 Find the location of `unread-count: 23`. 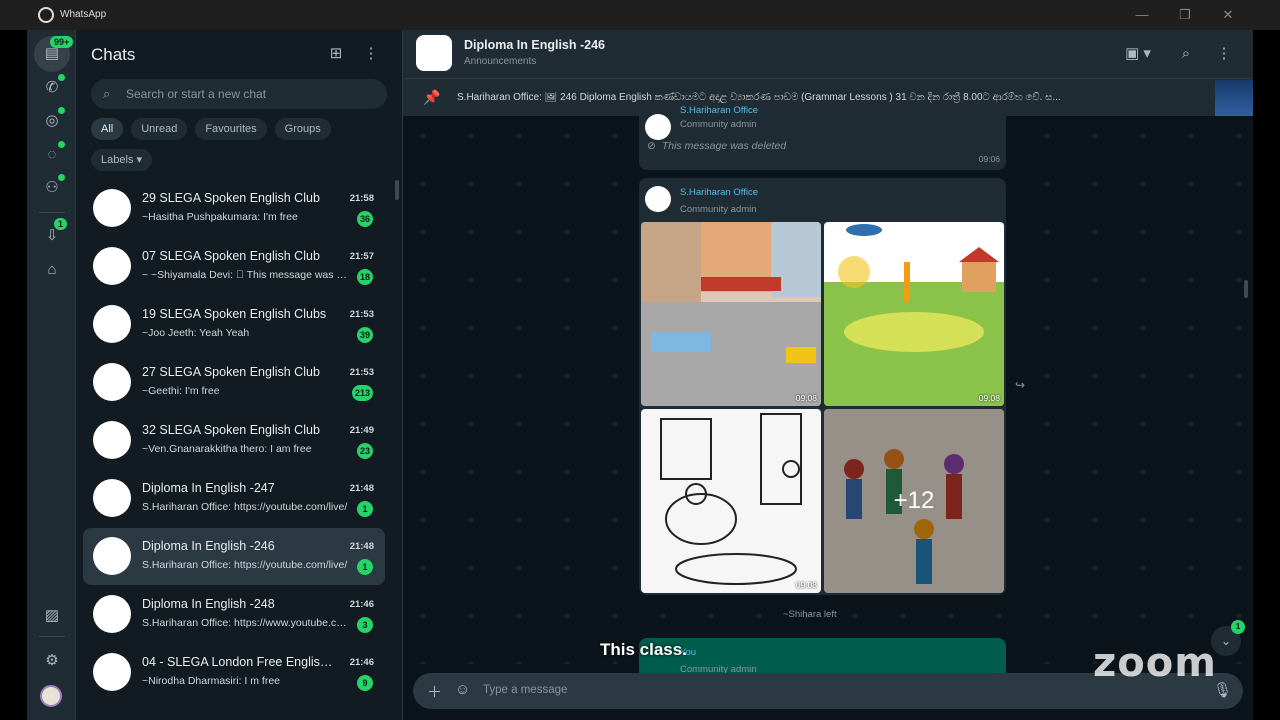

unread-count: 23 is located at coordinates (364, 451).